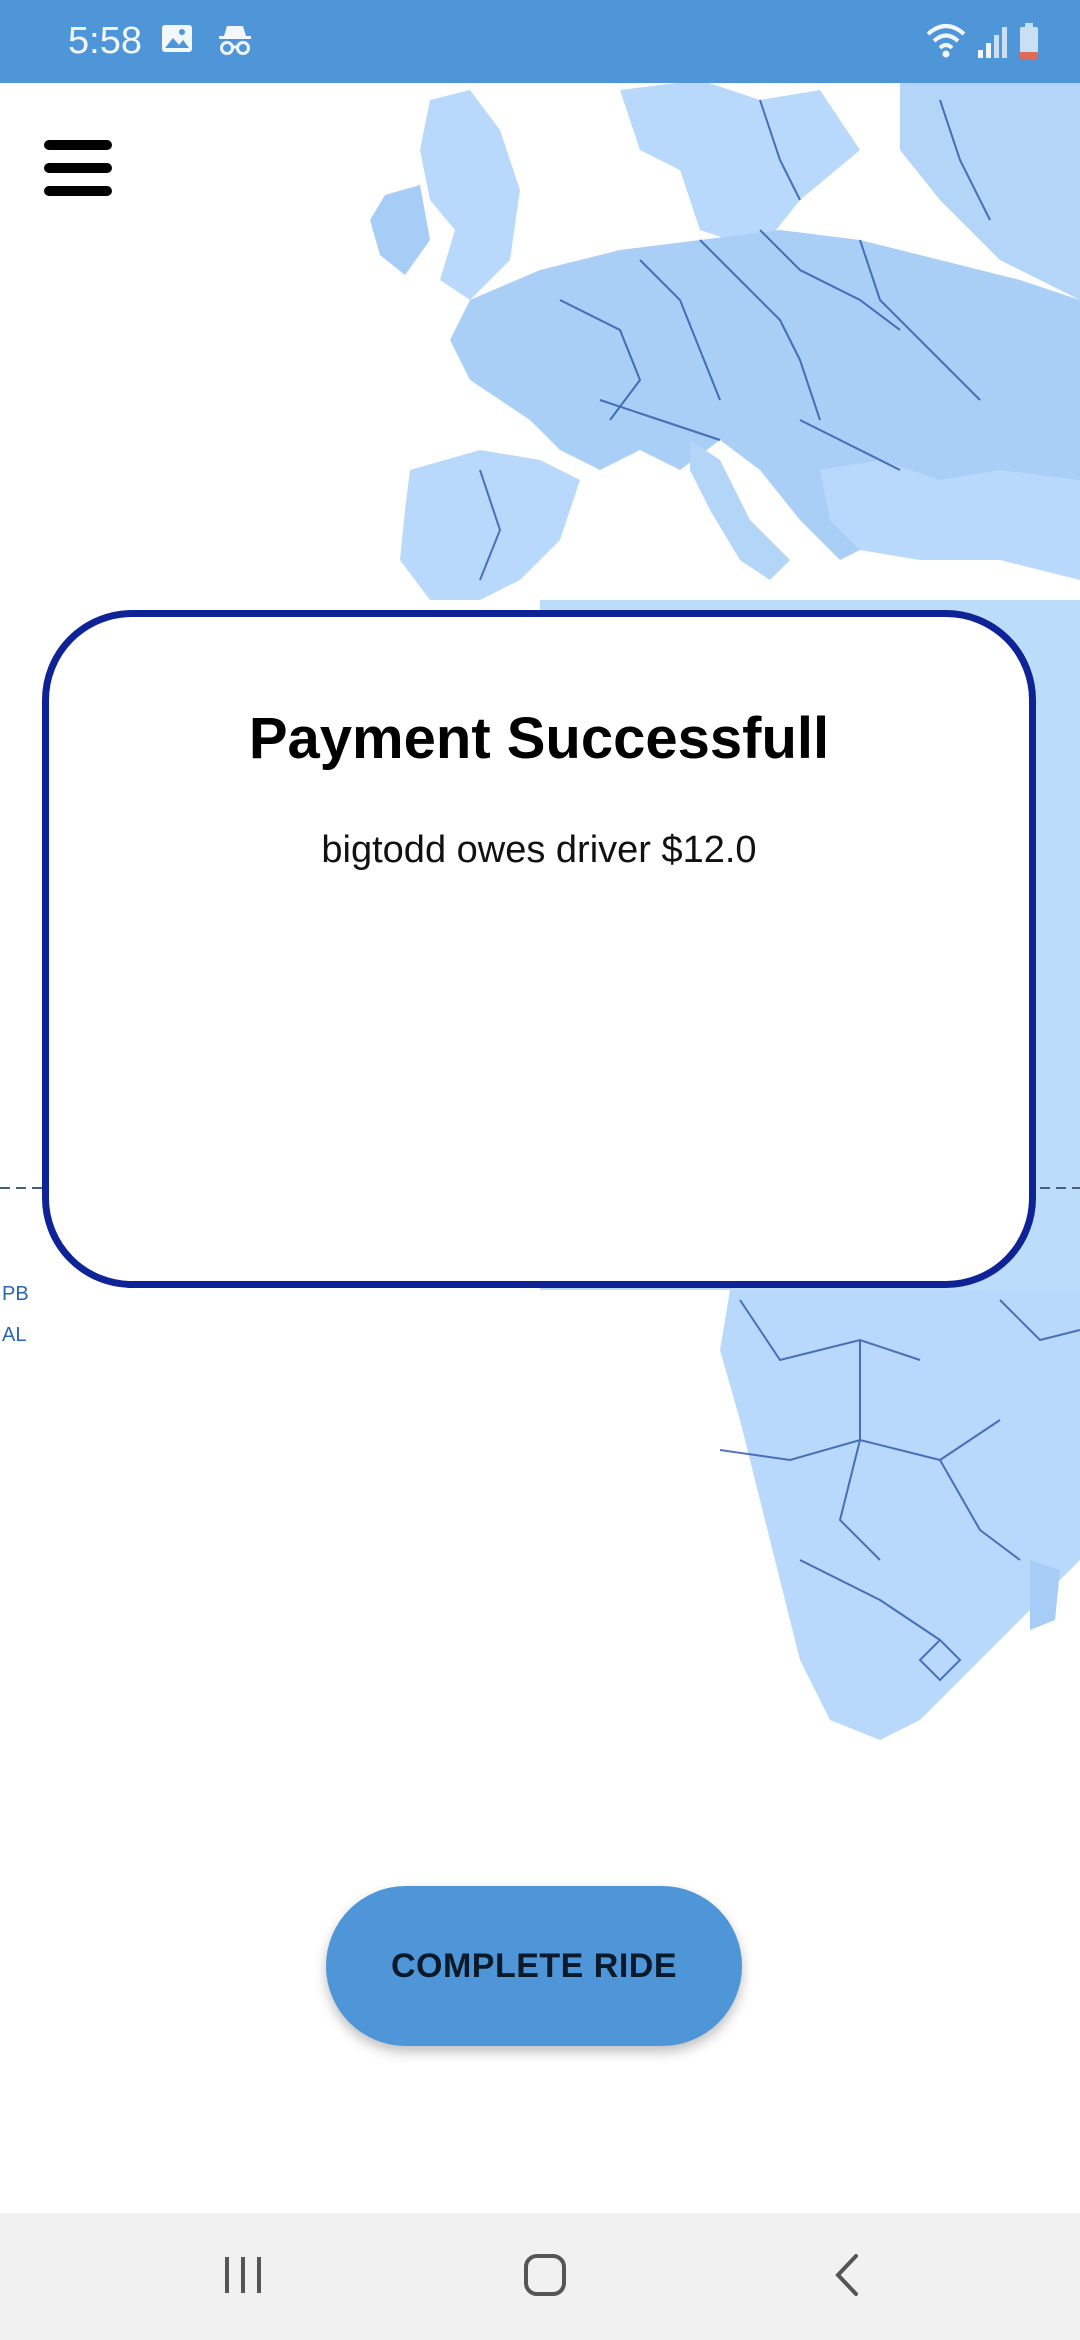  Describe the element at coordinates (993, 44) in the screenshot. I see `signal-icon` at that location.